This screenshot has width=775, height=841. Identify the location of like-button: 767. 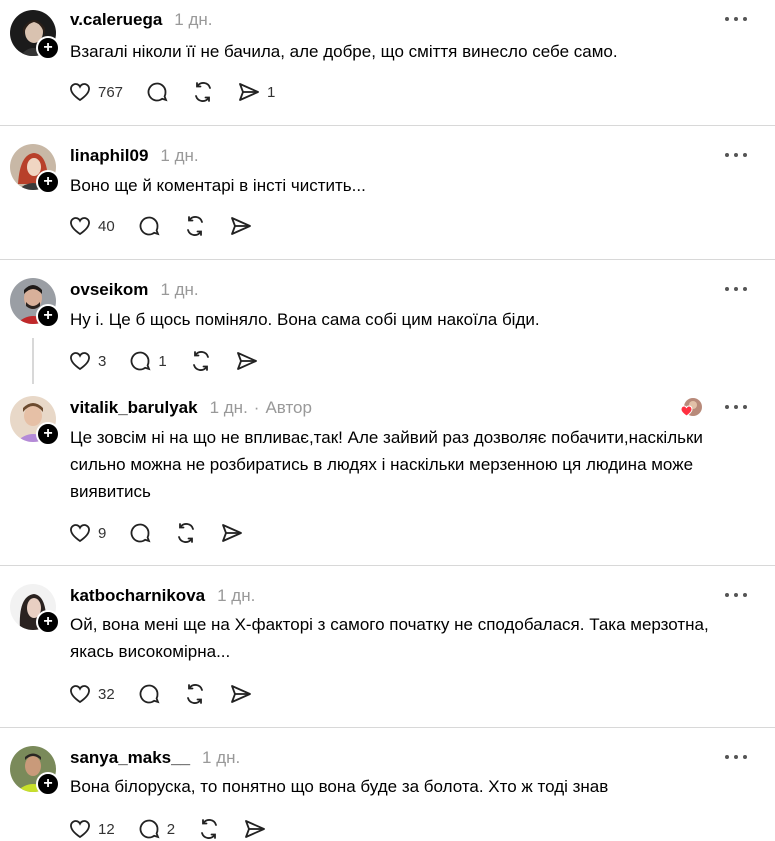
(95, 92).